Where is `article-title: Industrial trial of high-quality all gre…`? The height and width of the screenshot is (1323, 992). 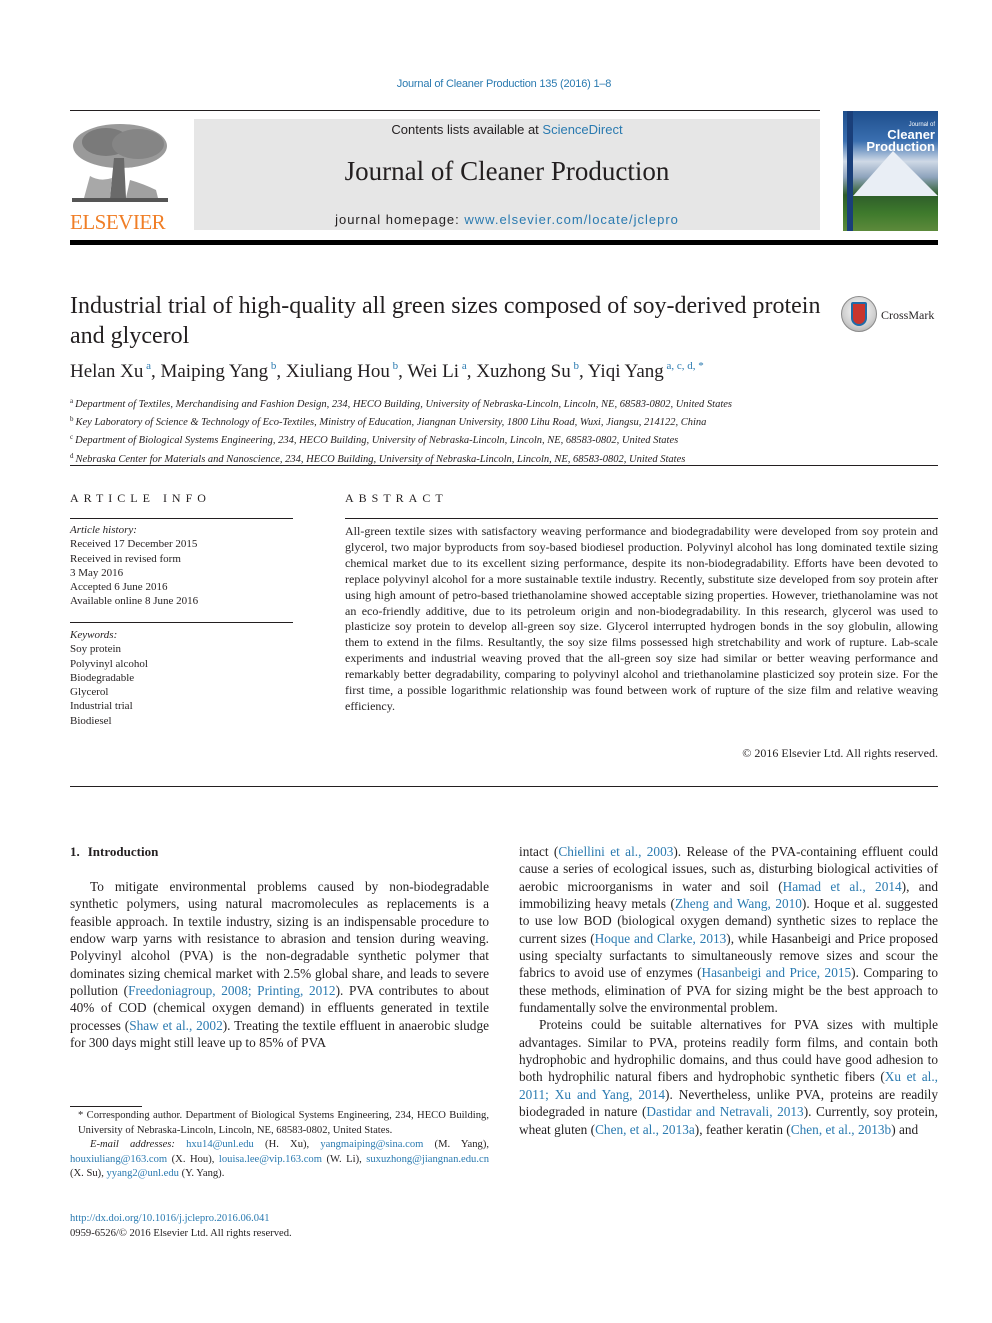 article-title: Industrial trial of high-quality all gre… is located at coordinates (445, 321).